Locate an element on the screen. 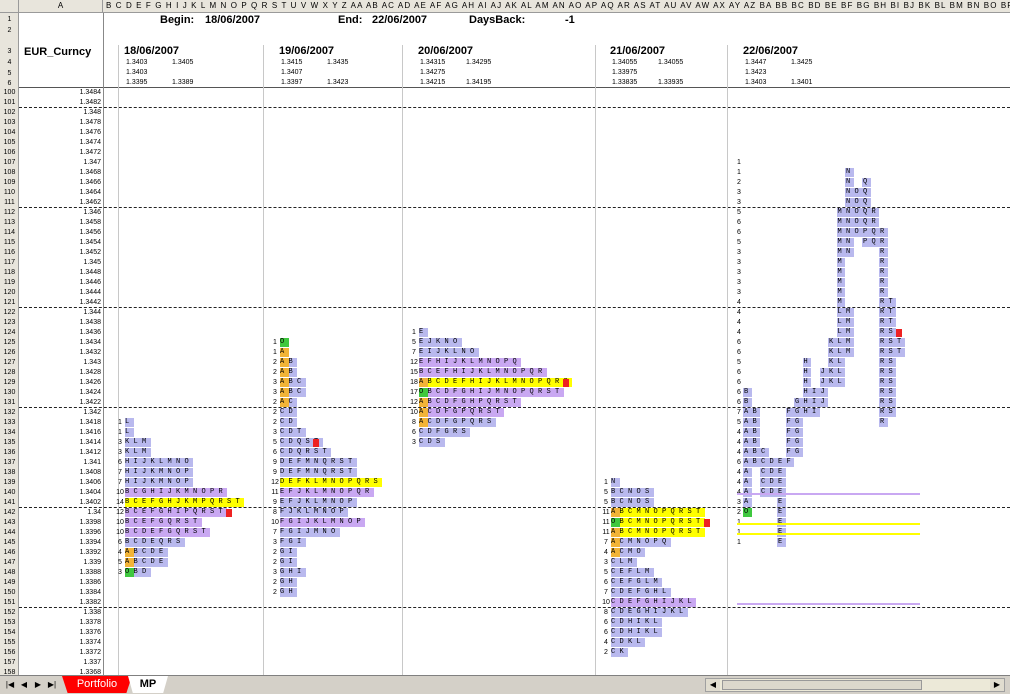 This screenshot has width=1010, height=694. row-number: 127 is located at coordinates (9, 363).